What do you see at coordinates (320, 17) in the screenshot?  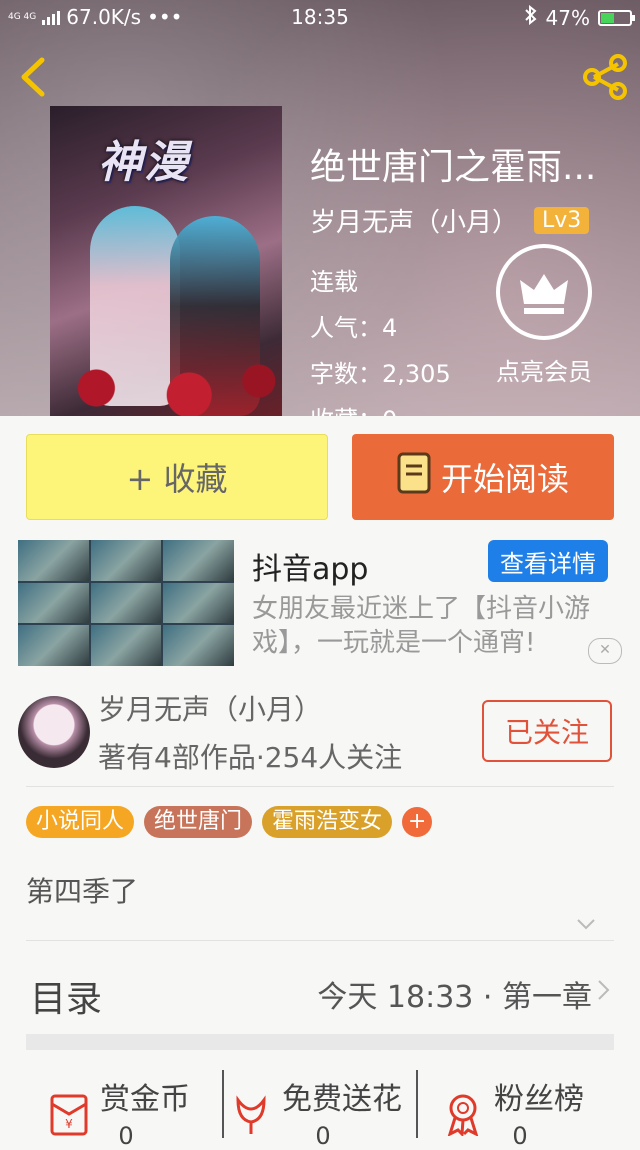 I see `status-bar: 4G 4G 67.0K/s ••• 18:35 47%` at bounding box center [320, 17].